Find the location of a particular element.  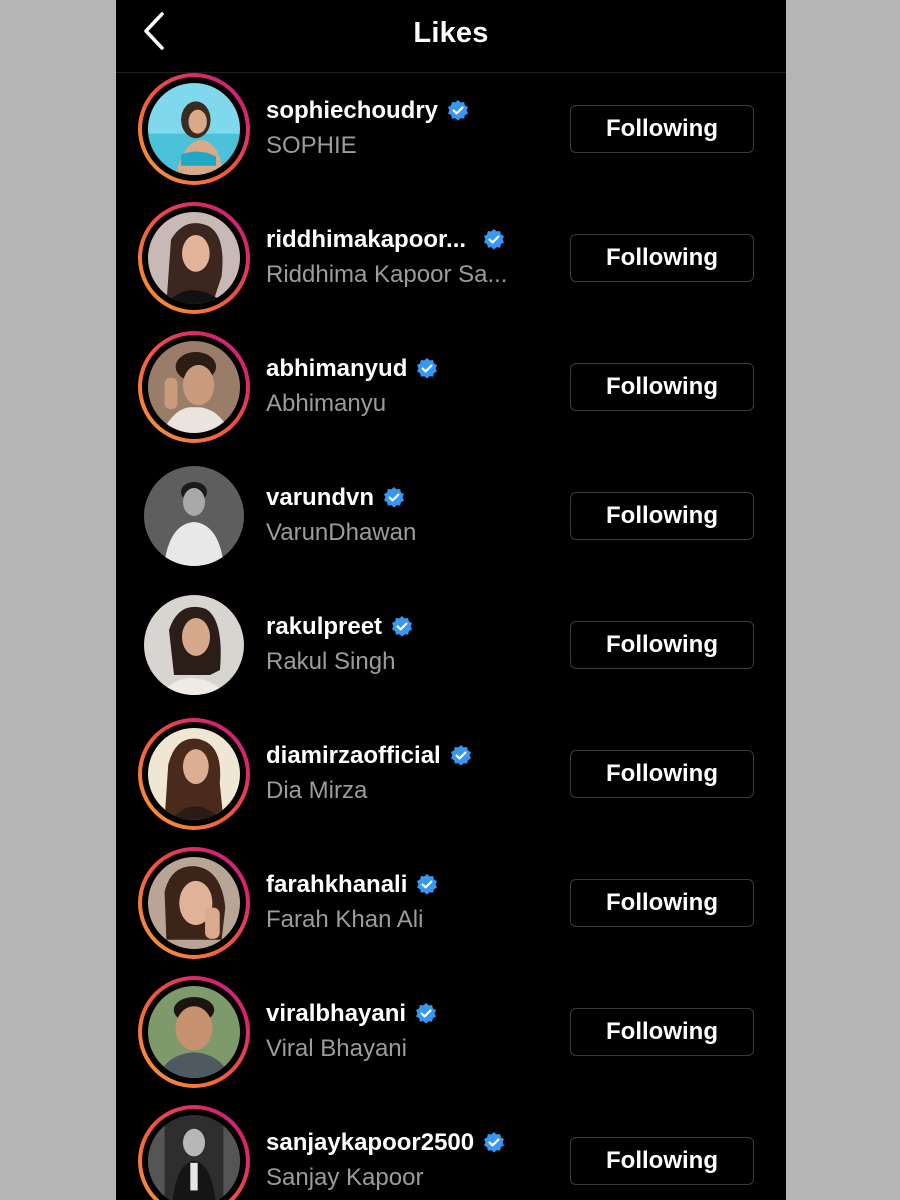

list-item: varundvn VarunDhawan Following is located at coordinates (451, 519).